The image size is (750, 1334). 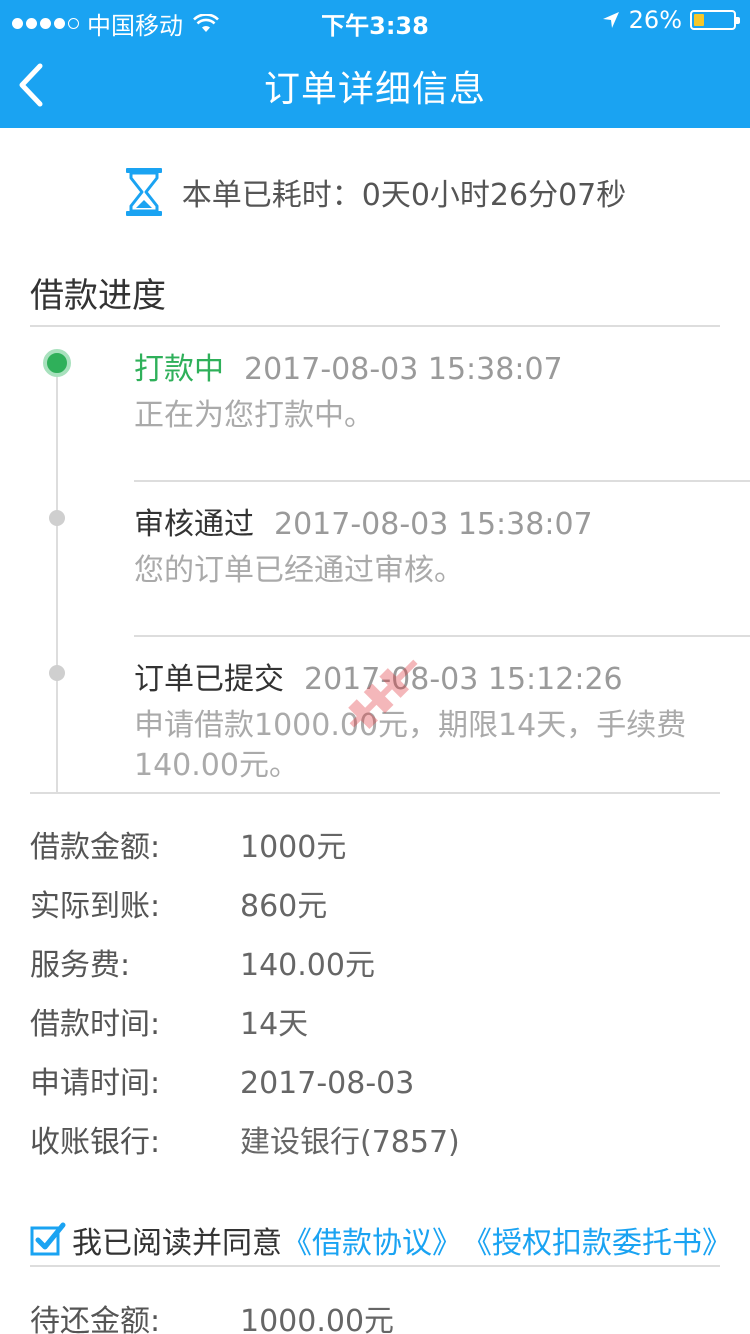 What do you see at coordinates (95, 1142) in the screenshot?
I see `detail-label: 收账银行:` at bounding box center [95, 1142].